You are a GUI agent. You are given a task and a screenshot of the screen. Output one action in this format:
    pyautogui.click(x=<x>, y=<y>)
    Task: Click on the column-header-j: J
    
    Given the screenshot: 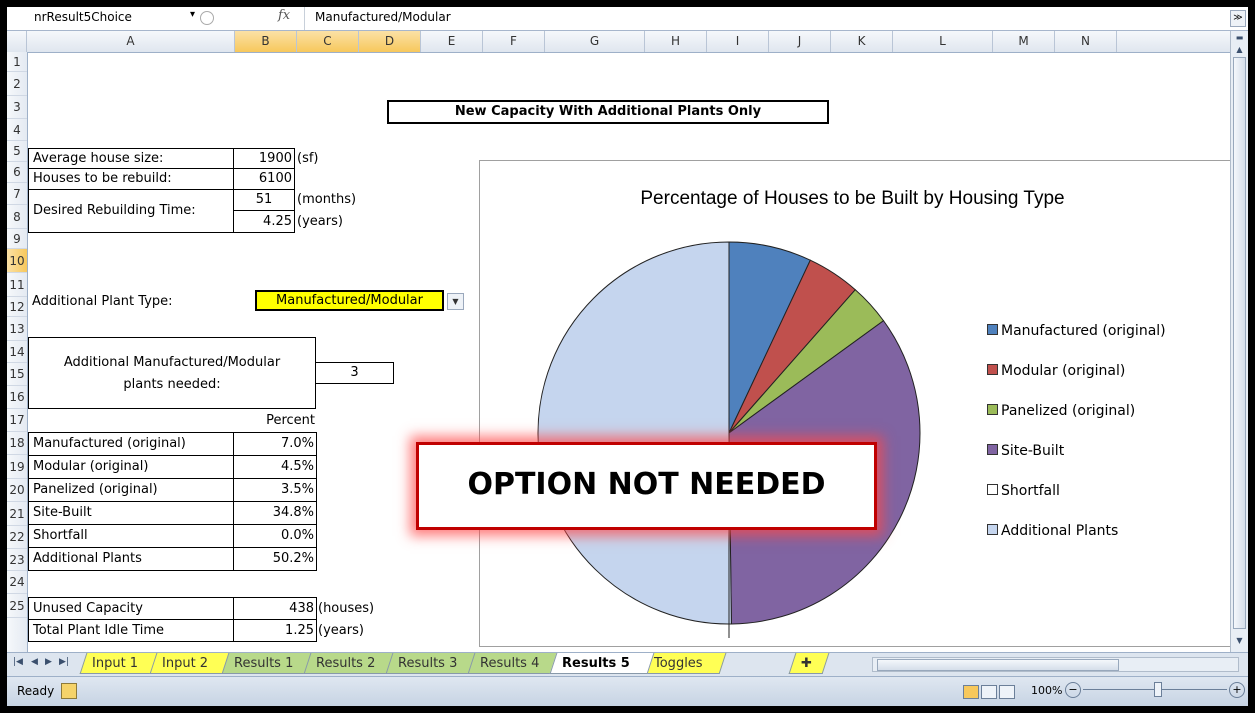 What is the action you would take?
    pyautogui.click(x=800, y=41)
    